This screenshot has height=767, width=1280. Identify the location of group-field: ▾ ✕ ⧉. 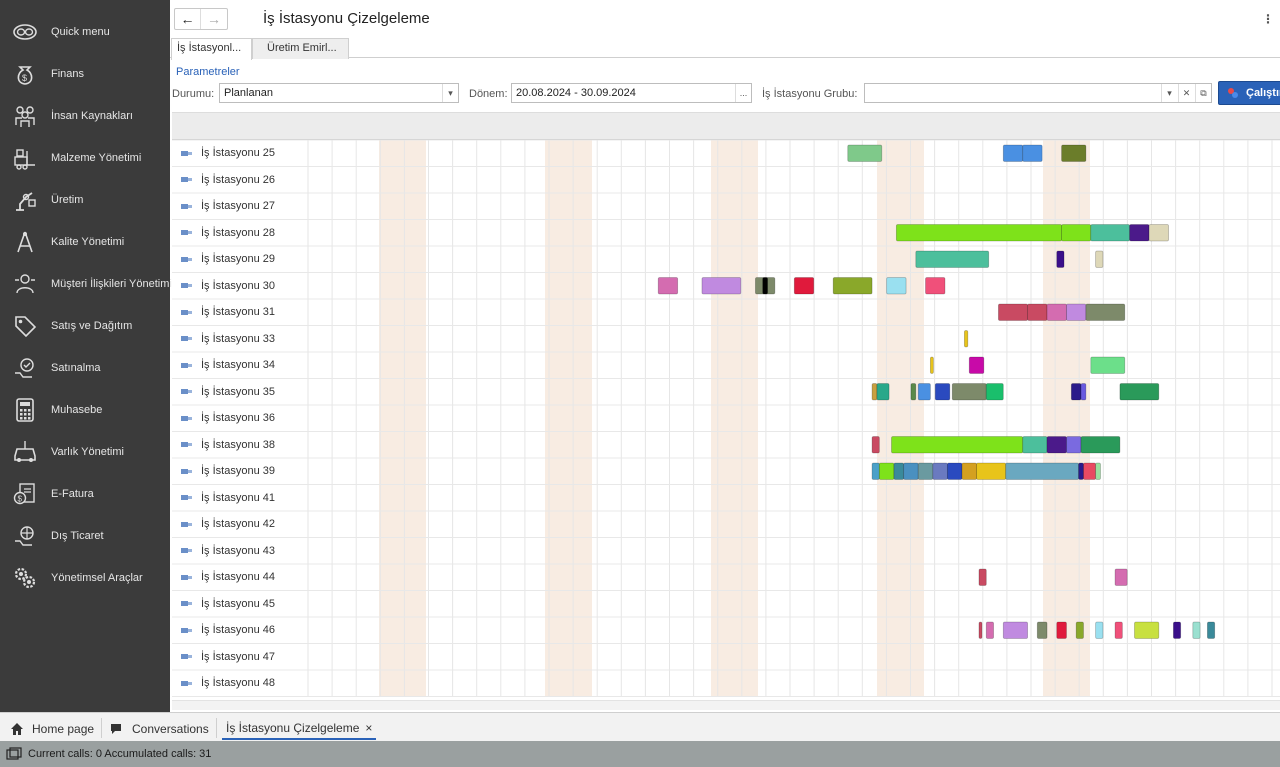
(1038, 93).